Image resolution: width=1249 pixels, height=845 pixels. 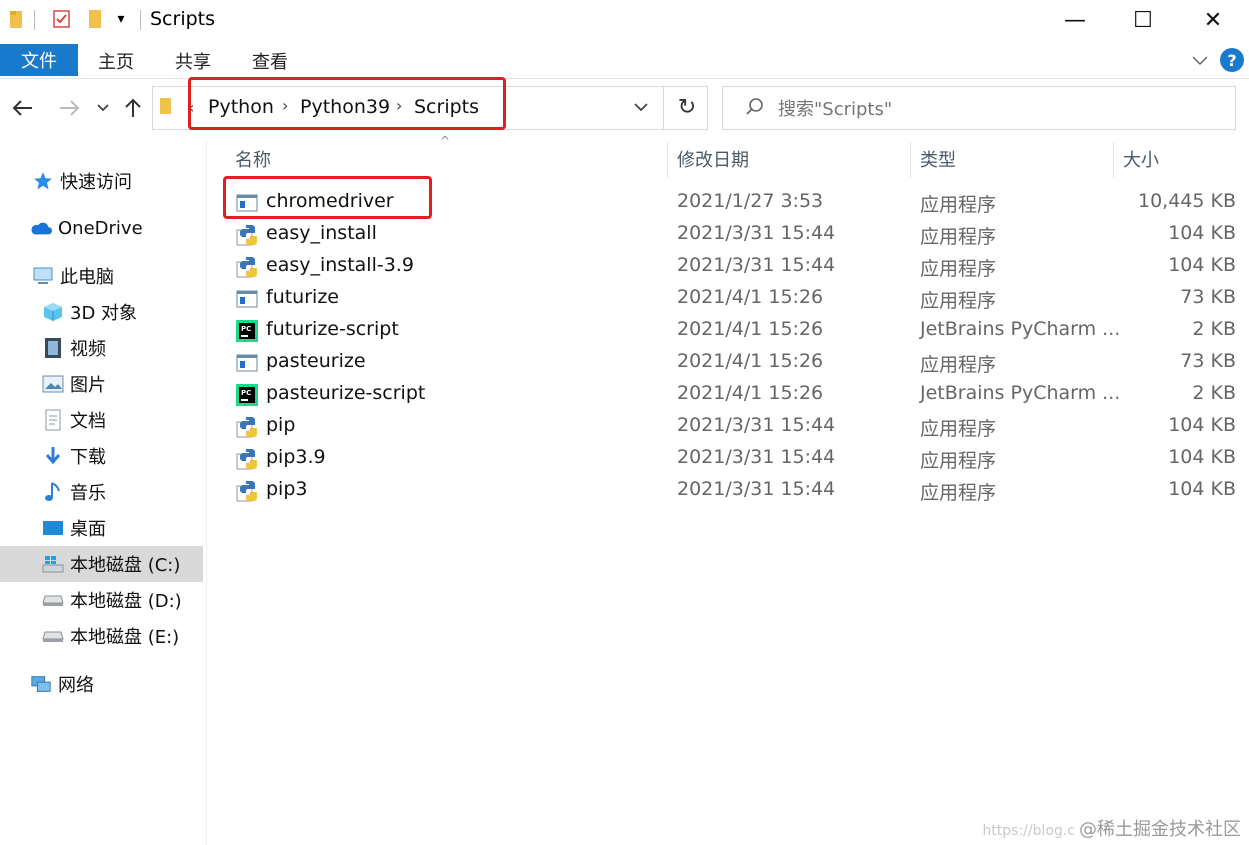 I want to click on file-name: pip3, so click(x=287, y=489).